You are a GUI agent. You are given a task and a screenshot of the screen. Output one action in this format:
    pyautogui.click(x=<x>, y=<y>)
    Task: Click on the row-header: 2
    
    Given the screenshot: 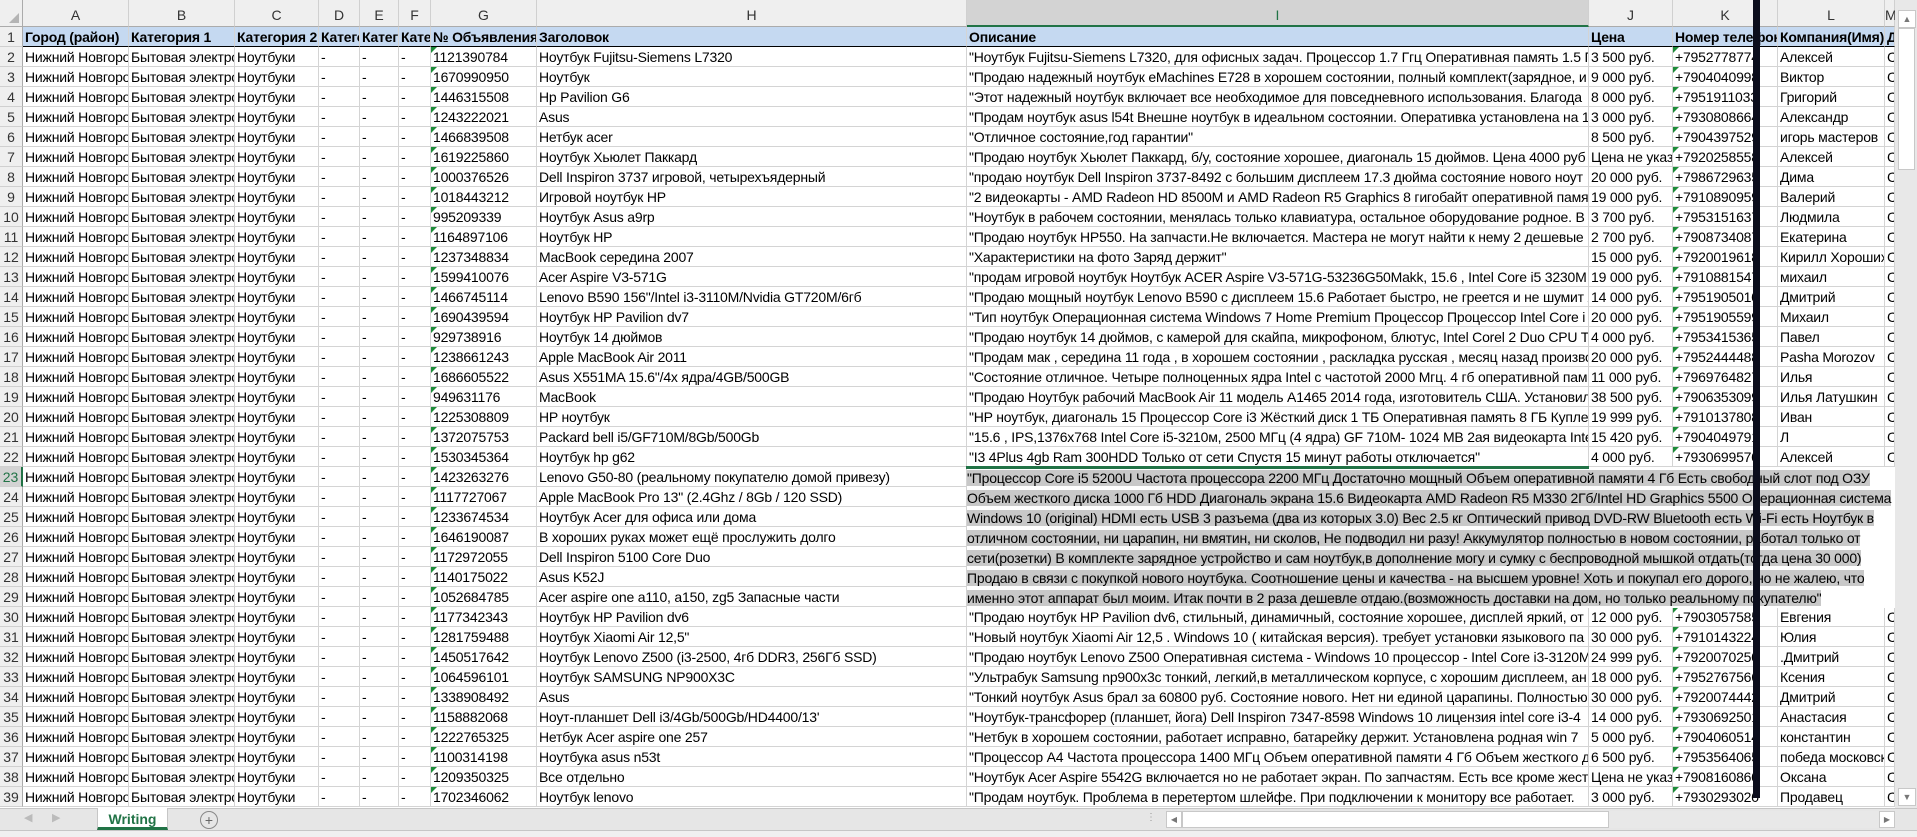 What is the action you would take?
    pyautogui.click(x=11, y=57)
    